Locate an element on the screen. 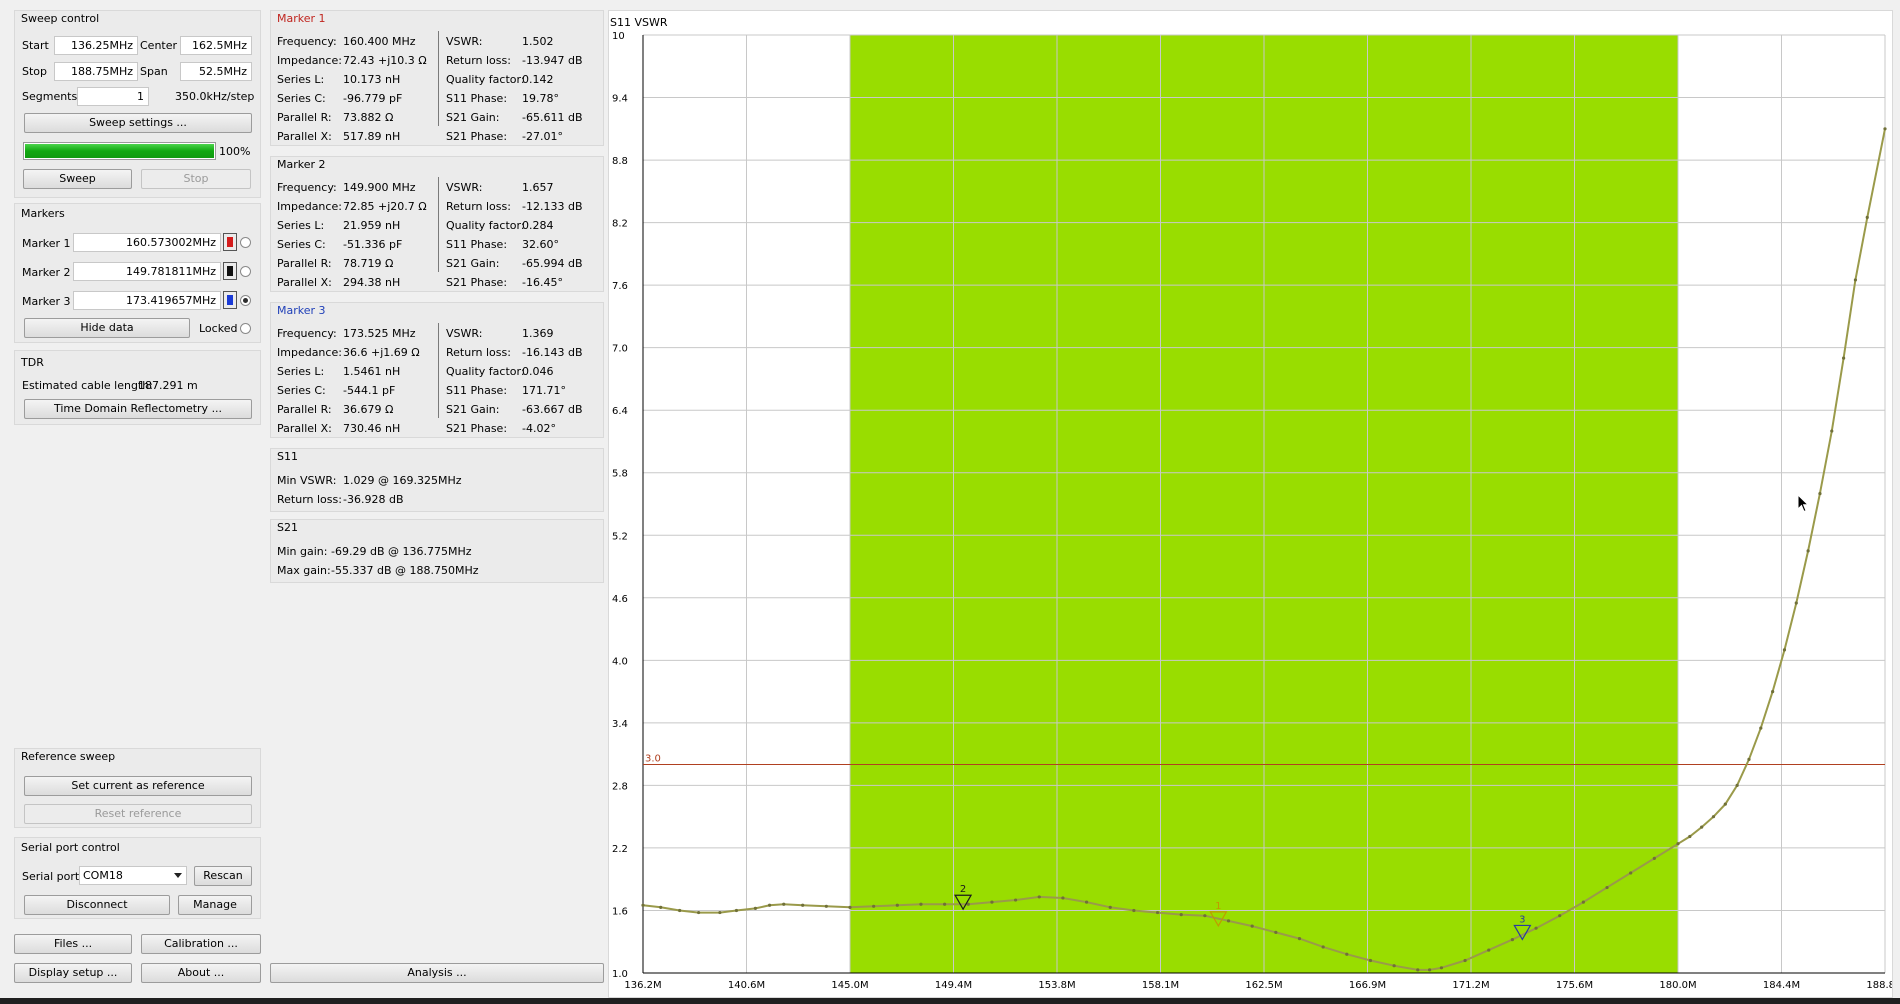  marker-3-left-value-1: 36.6 +j1.69 Ω is located at coordinates (381, 352).